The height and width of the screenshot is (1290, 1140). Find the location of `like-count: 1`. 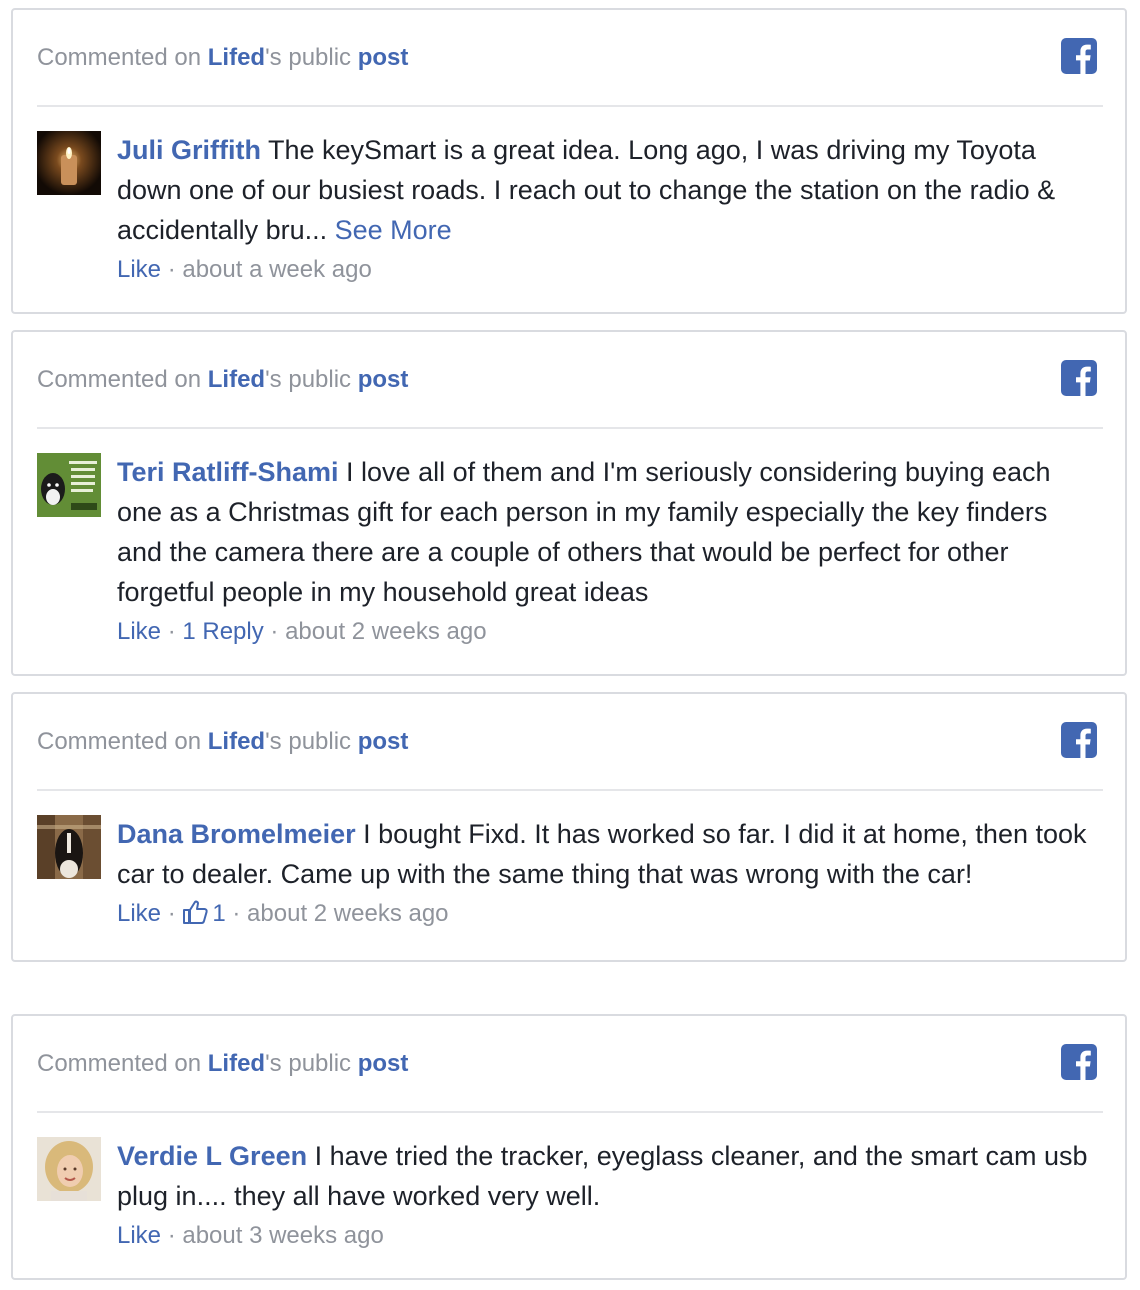

like-count: 1 is located at coordinates (218, 913).